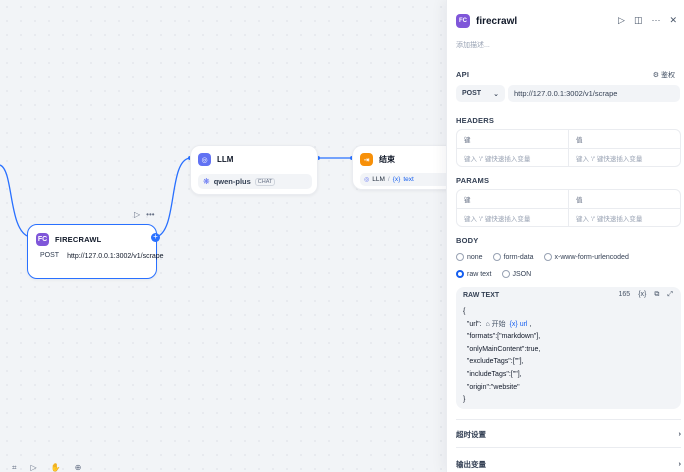  Describe the element at coordinates (512, 157) in the screenshot. I see `header-key-input: 键入 '/' 键快速插入变量` at that location.